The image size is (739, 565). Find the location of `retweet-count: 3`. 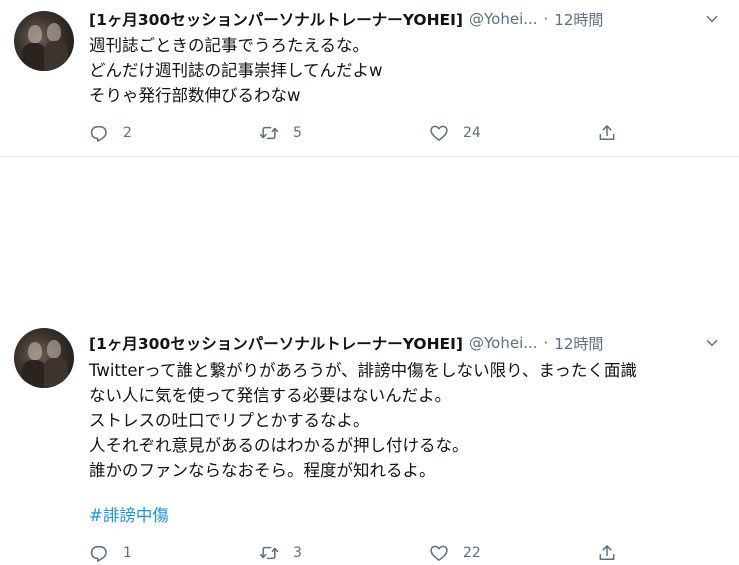

retweet-count: 3 is located at coordinates (297, 553).